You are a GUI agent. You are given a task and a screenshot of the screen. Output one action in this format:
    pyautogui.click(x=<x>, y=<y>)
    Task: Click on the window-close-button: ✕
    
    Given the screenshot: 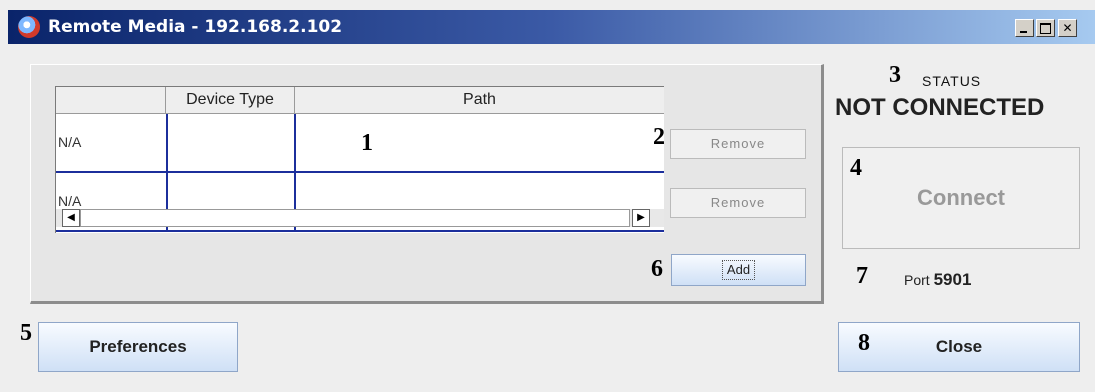 What is the action you would take?
    pyautogui.click(x=1067, y=28)
    